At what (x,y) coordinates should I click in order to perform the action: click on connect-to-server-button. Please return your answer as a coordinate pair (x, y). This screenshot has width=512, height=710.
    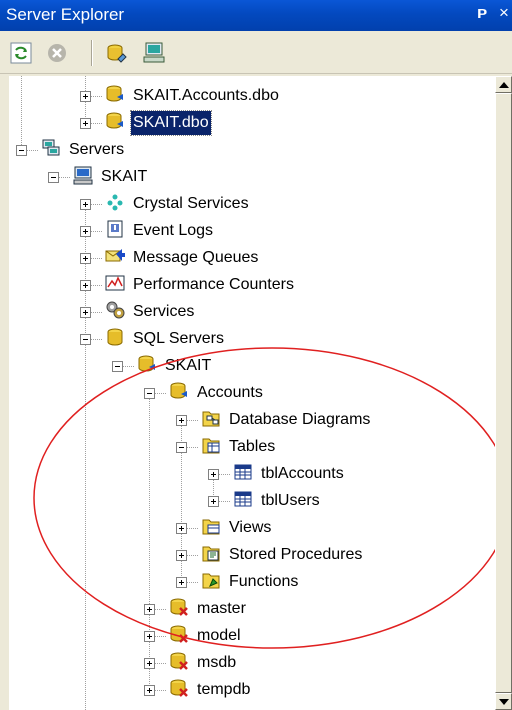
    Looking at the image, I should click on (155, 53).